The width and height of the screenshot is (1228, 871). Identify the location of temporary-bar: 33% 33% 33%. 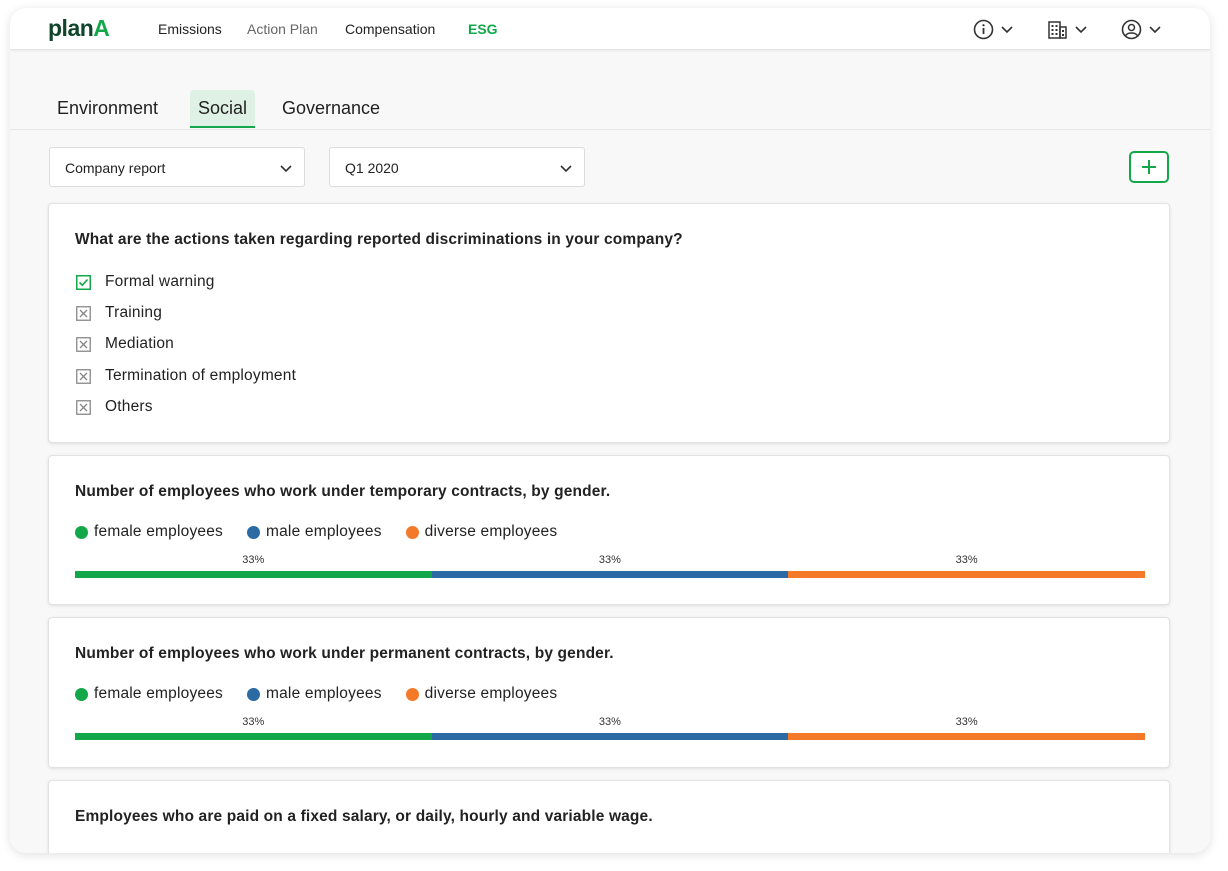
(610, 566).